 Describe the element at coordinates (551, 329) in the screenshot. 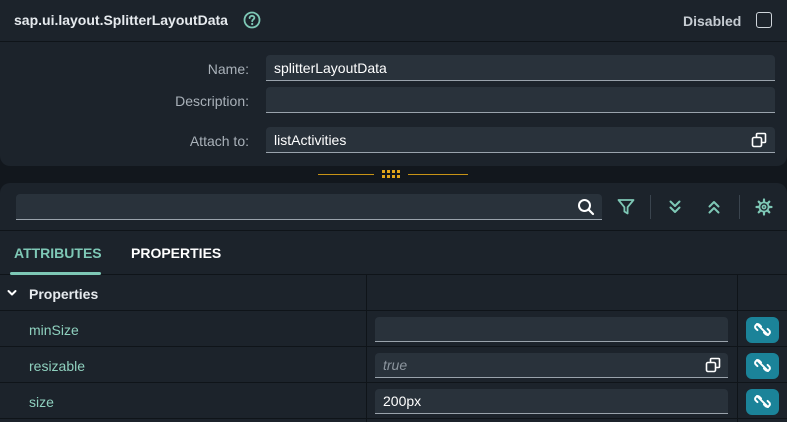

I see `min-size-input` at that location.